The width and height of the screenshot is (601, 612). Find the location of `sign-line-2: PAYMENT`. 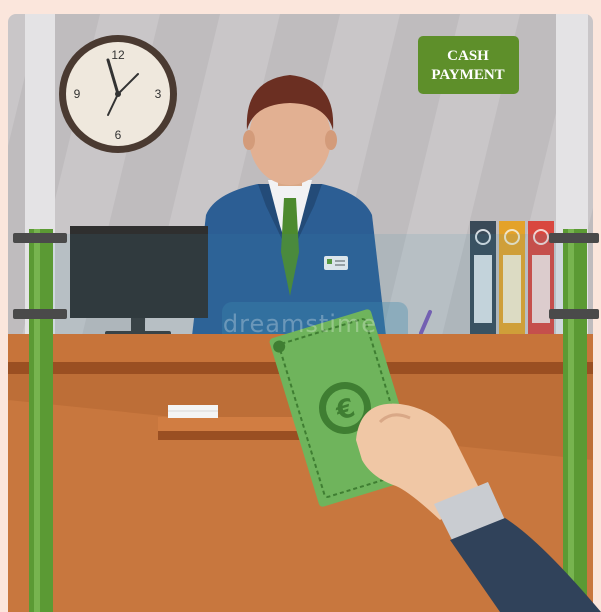

sign-line-2: PAYMENT is located at coordinates (467, 75).